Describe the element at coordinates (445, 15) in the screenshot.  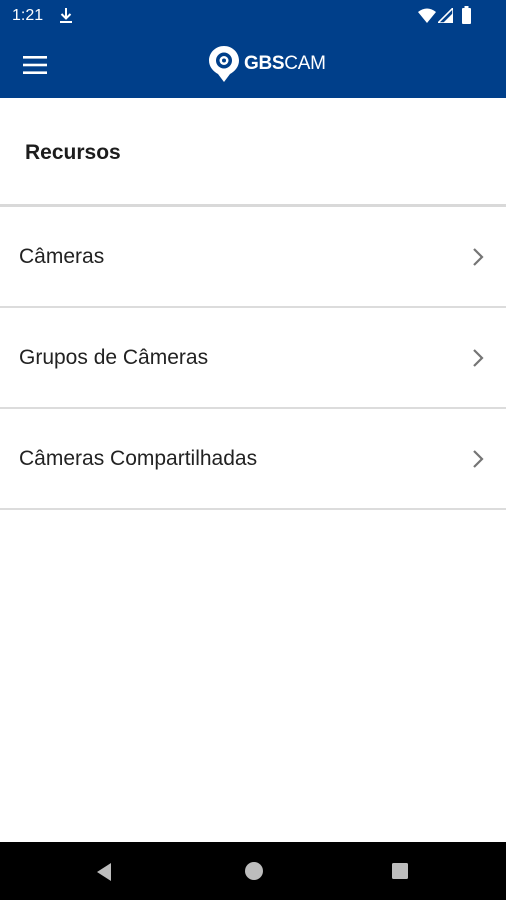
I see `signal-icon` at that location.